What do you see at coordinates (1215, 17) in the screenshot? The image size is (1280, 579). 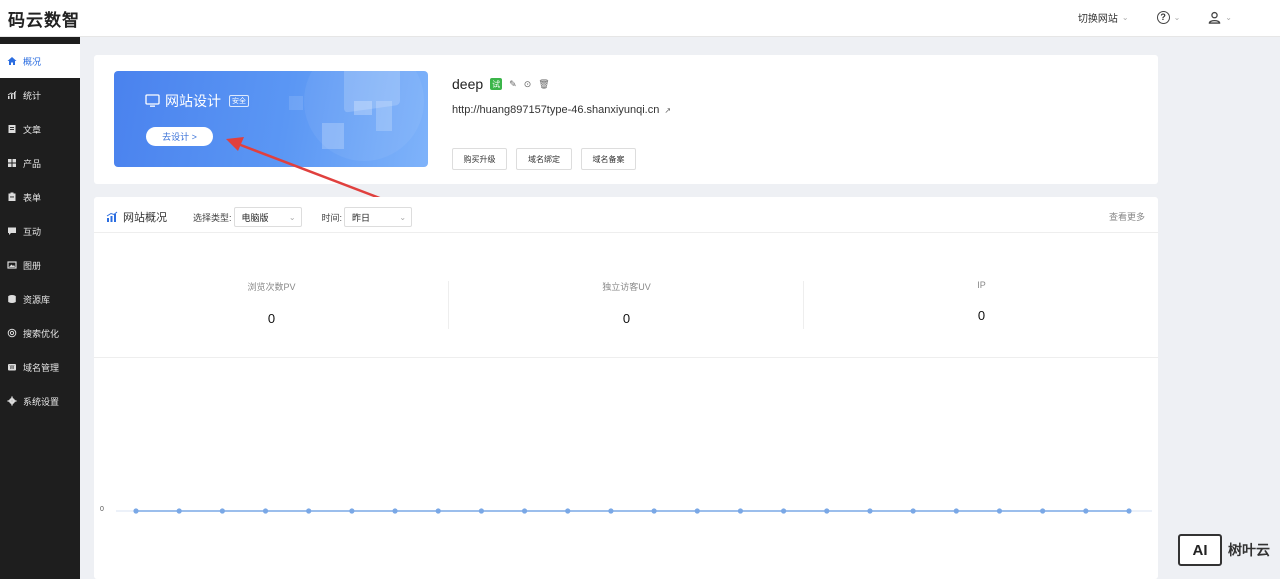 I see `user-icon` at bounding box center [1215, 17].